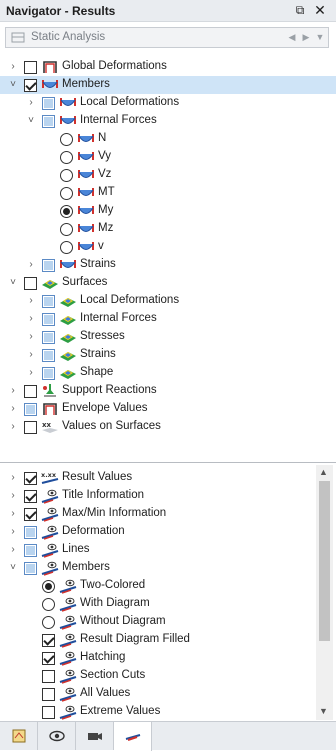 This screenshot has width=336, height=751. What do you see at coordinates (168, 532) in the screenshot?
I see `tree-item-deformation: › Deformation` at bounding box center [168, 532].